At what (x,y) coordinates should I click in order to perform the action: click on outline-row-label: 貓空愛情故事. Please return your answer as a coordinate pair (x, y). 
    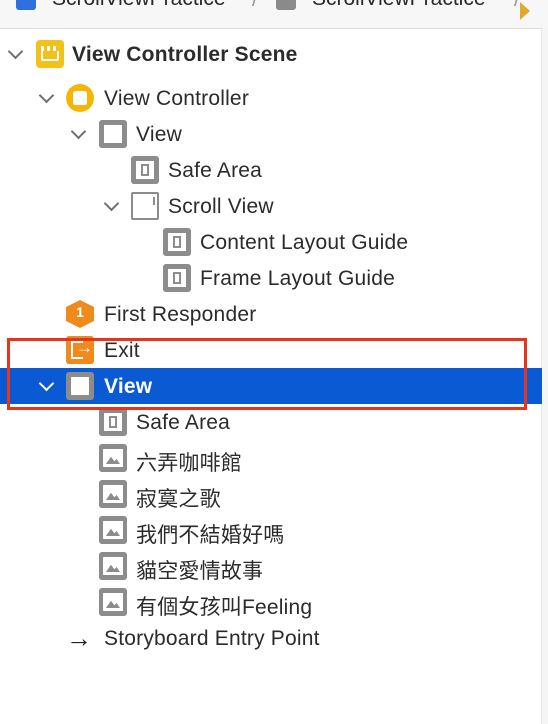
    Looking at the image, I should click on (200, 571).